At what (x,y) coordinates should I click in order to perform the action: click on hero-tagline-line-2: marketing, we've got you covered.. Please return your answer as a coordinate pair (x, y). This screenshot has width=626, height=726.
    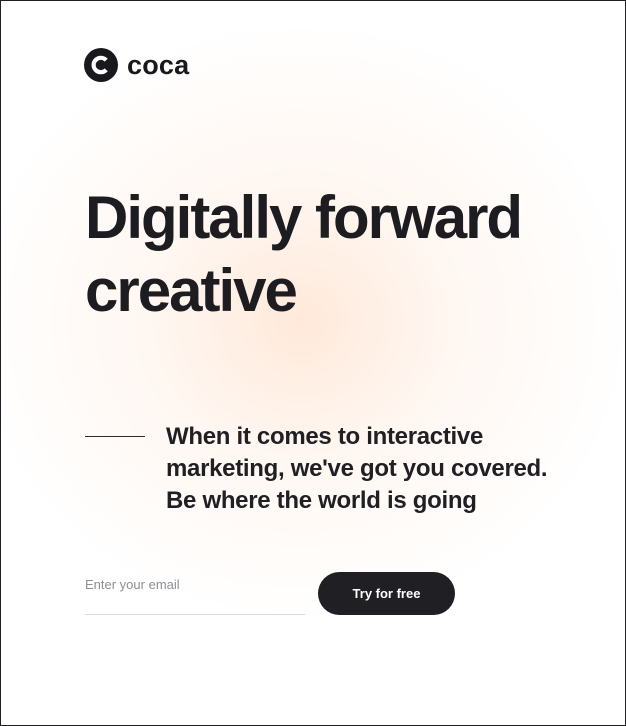
    Looking at the image, I should click on (357, 468).